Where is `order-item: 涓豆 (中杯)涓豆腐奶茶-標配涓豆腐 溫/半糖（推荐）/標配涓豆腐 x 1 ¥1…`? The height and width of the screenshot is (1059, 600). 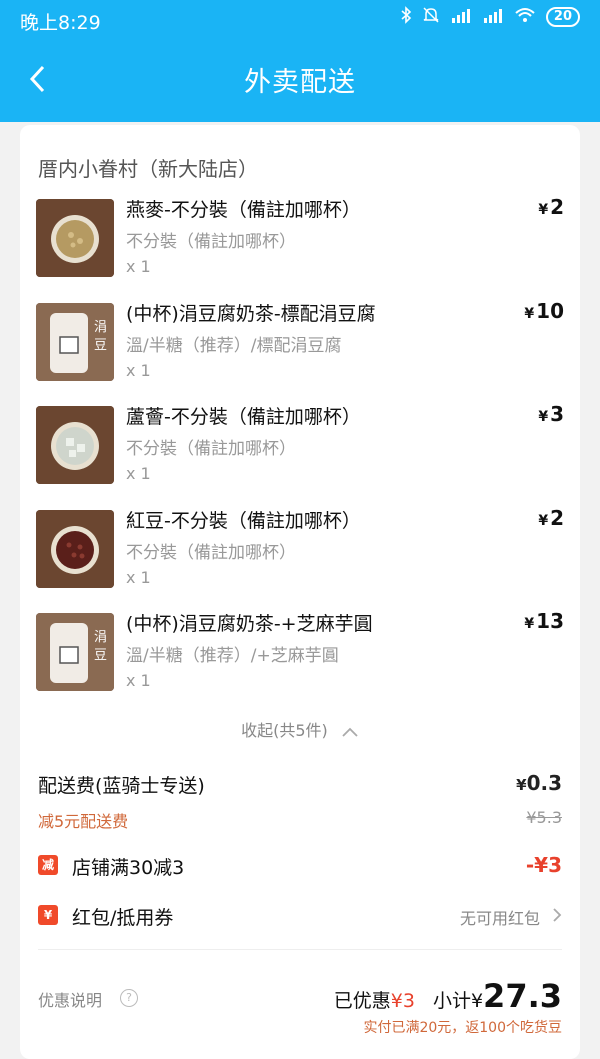 order-item: 涓豆 (中杯)涓豆腐奶茶-標配涓豆腐 溫/半糖（推荐）/標配涓豆腐 x 1 ¥1… is located at coordinates (301, 346).